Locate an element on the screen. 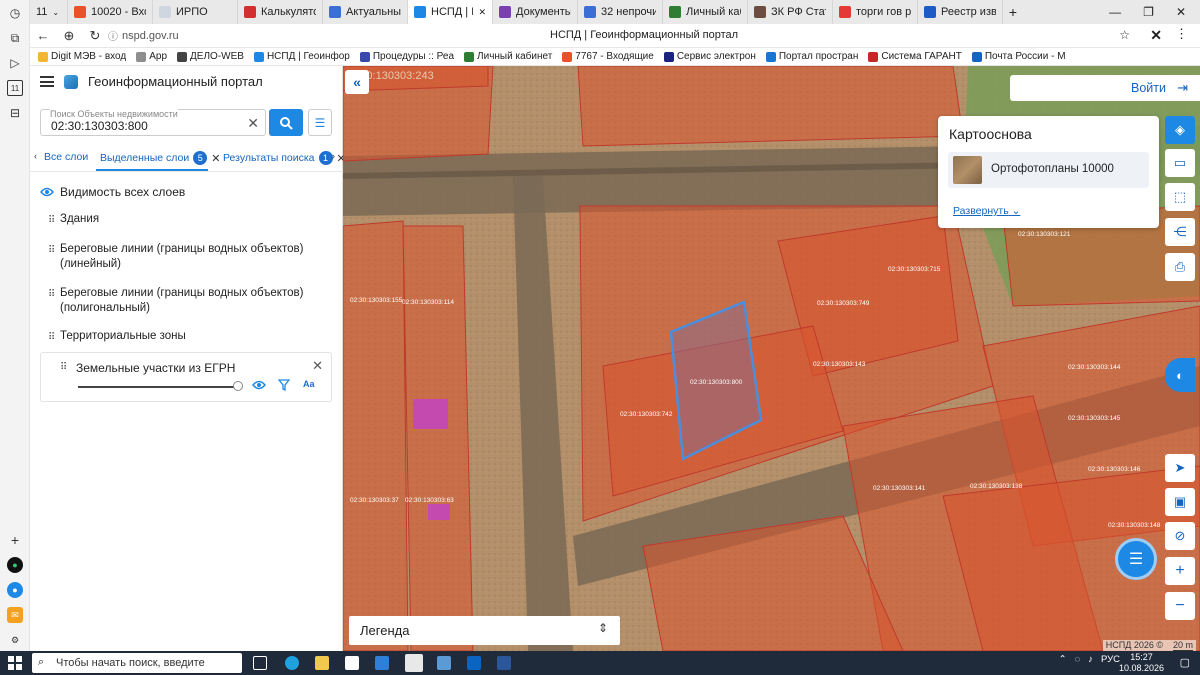  media-icon: ▷ is located at coordinates (15, 63).